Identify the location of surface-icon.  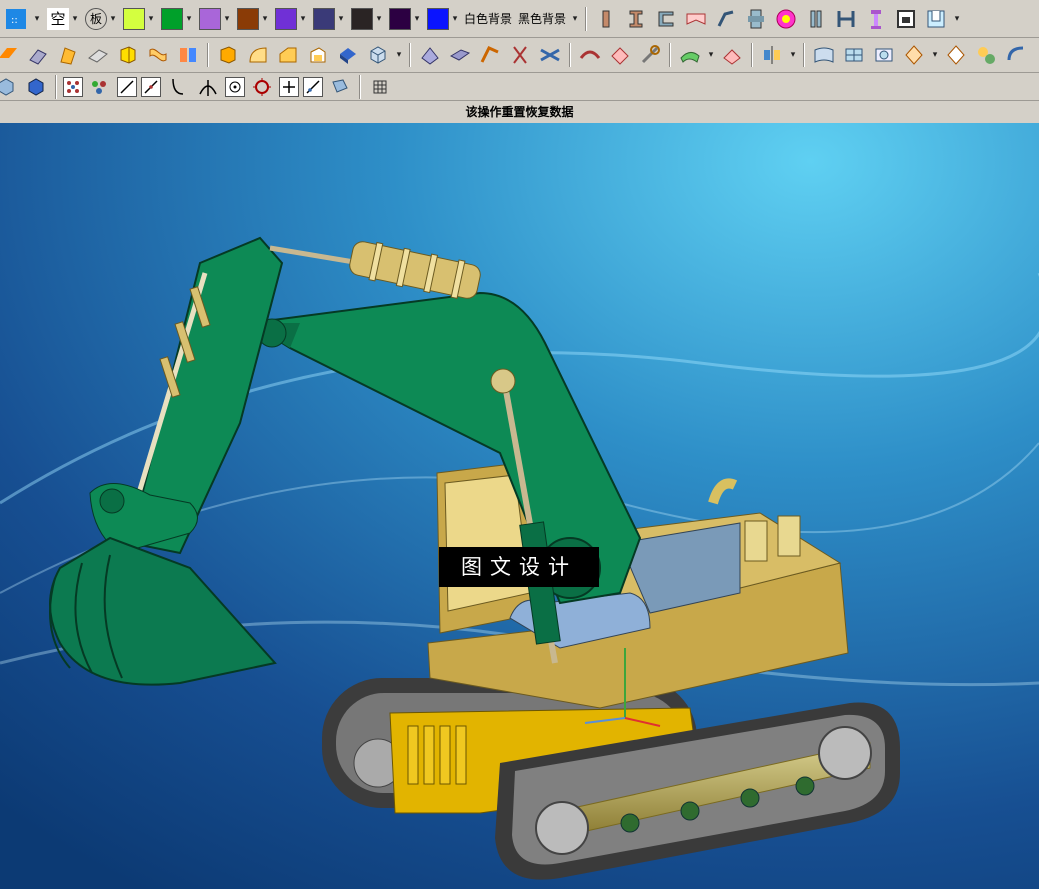
(690, 55).